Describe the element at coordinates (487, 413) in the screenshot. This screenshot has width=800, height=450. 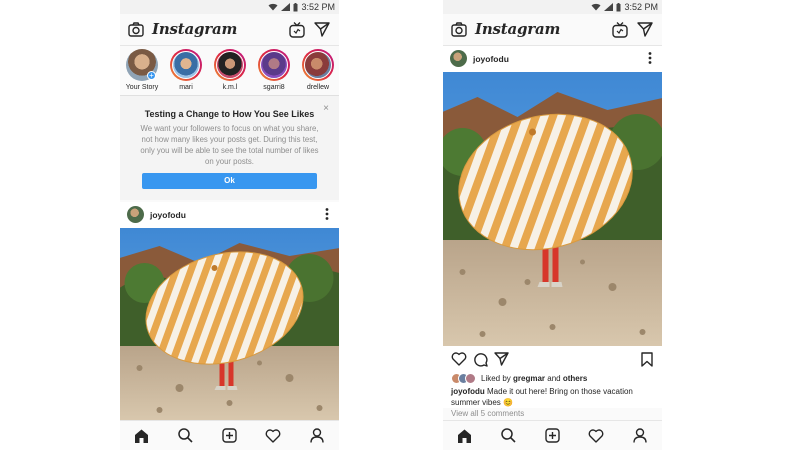
I see `view-comments-link: View all 5 comments` at that location.